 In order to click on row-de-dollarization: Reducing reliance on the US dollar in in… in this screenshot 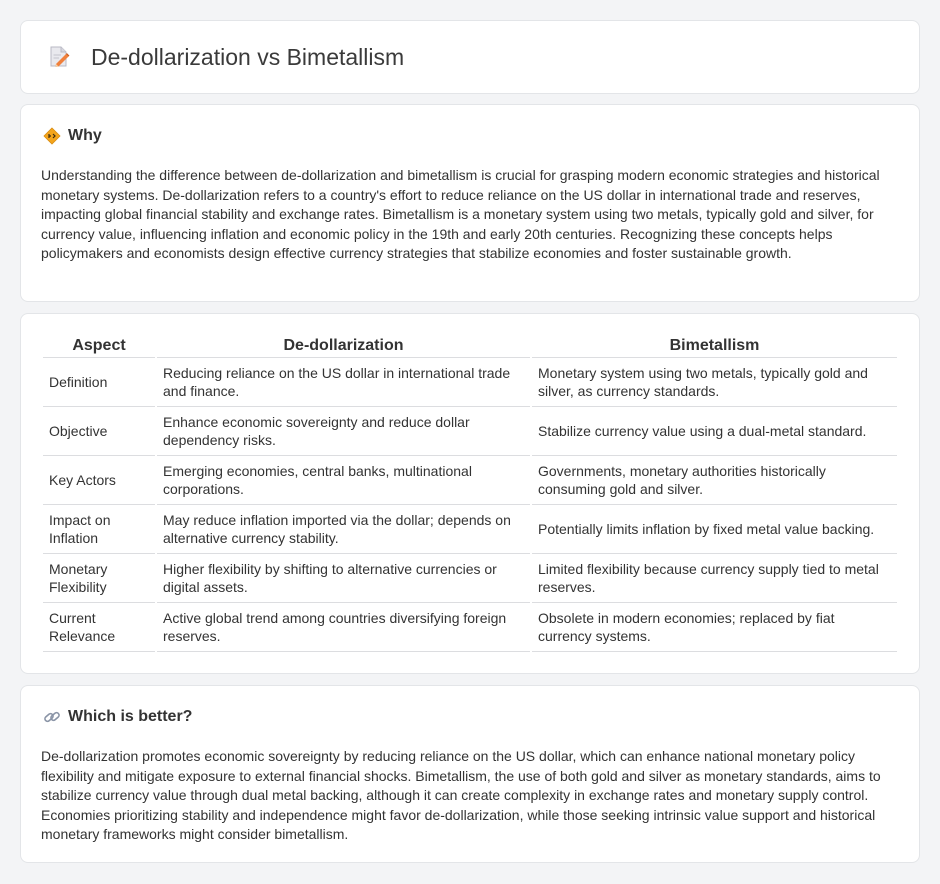, I will do `click(343, 382)`.